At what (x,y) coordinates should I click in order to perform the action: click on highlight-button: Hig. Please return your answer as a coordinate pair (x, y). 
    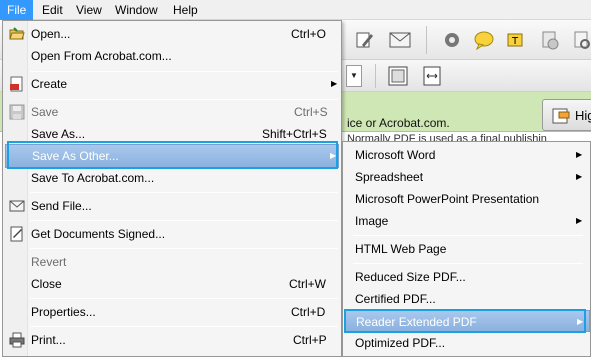
    Looking at the image, I should click on (566, 115).